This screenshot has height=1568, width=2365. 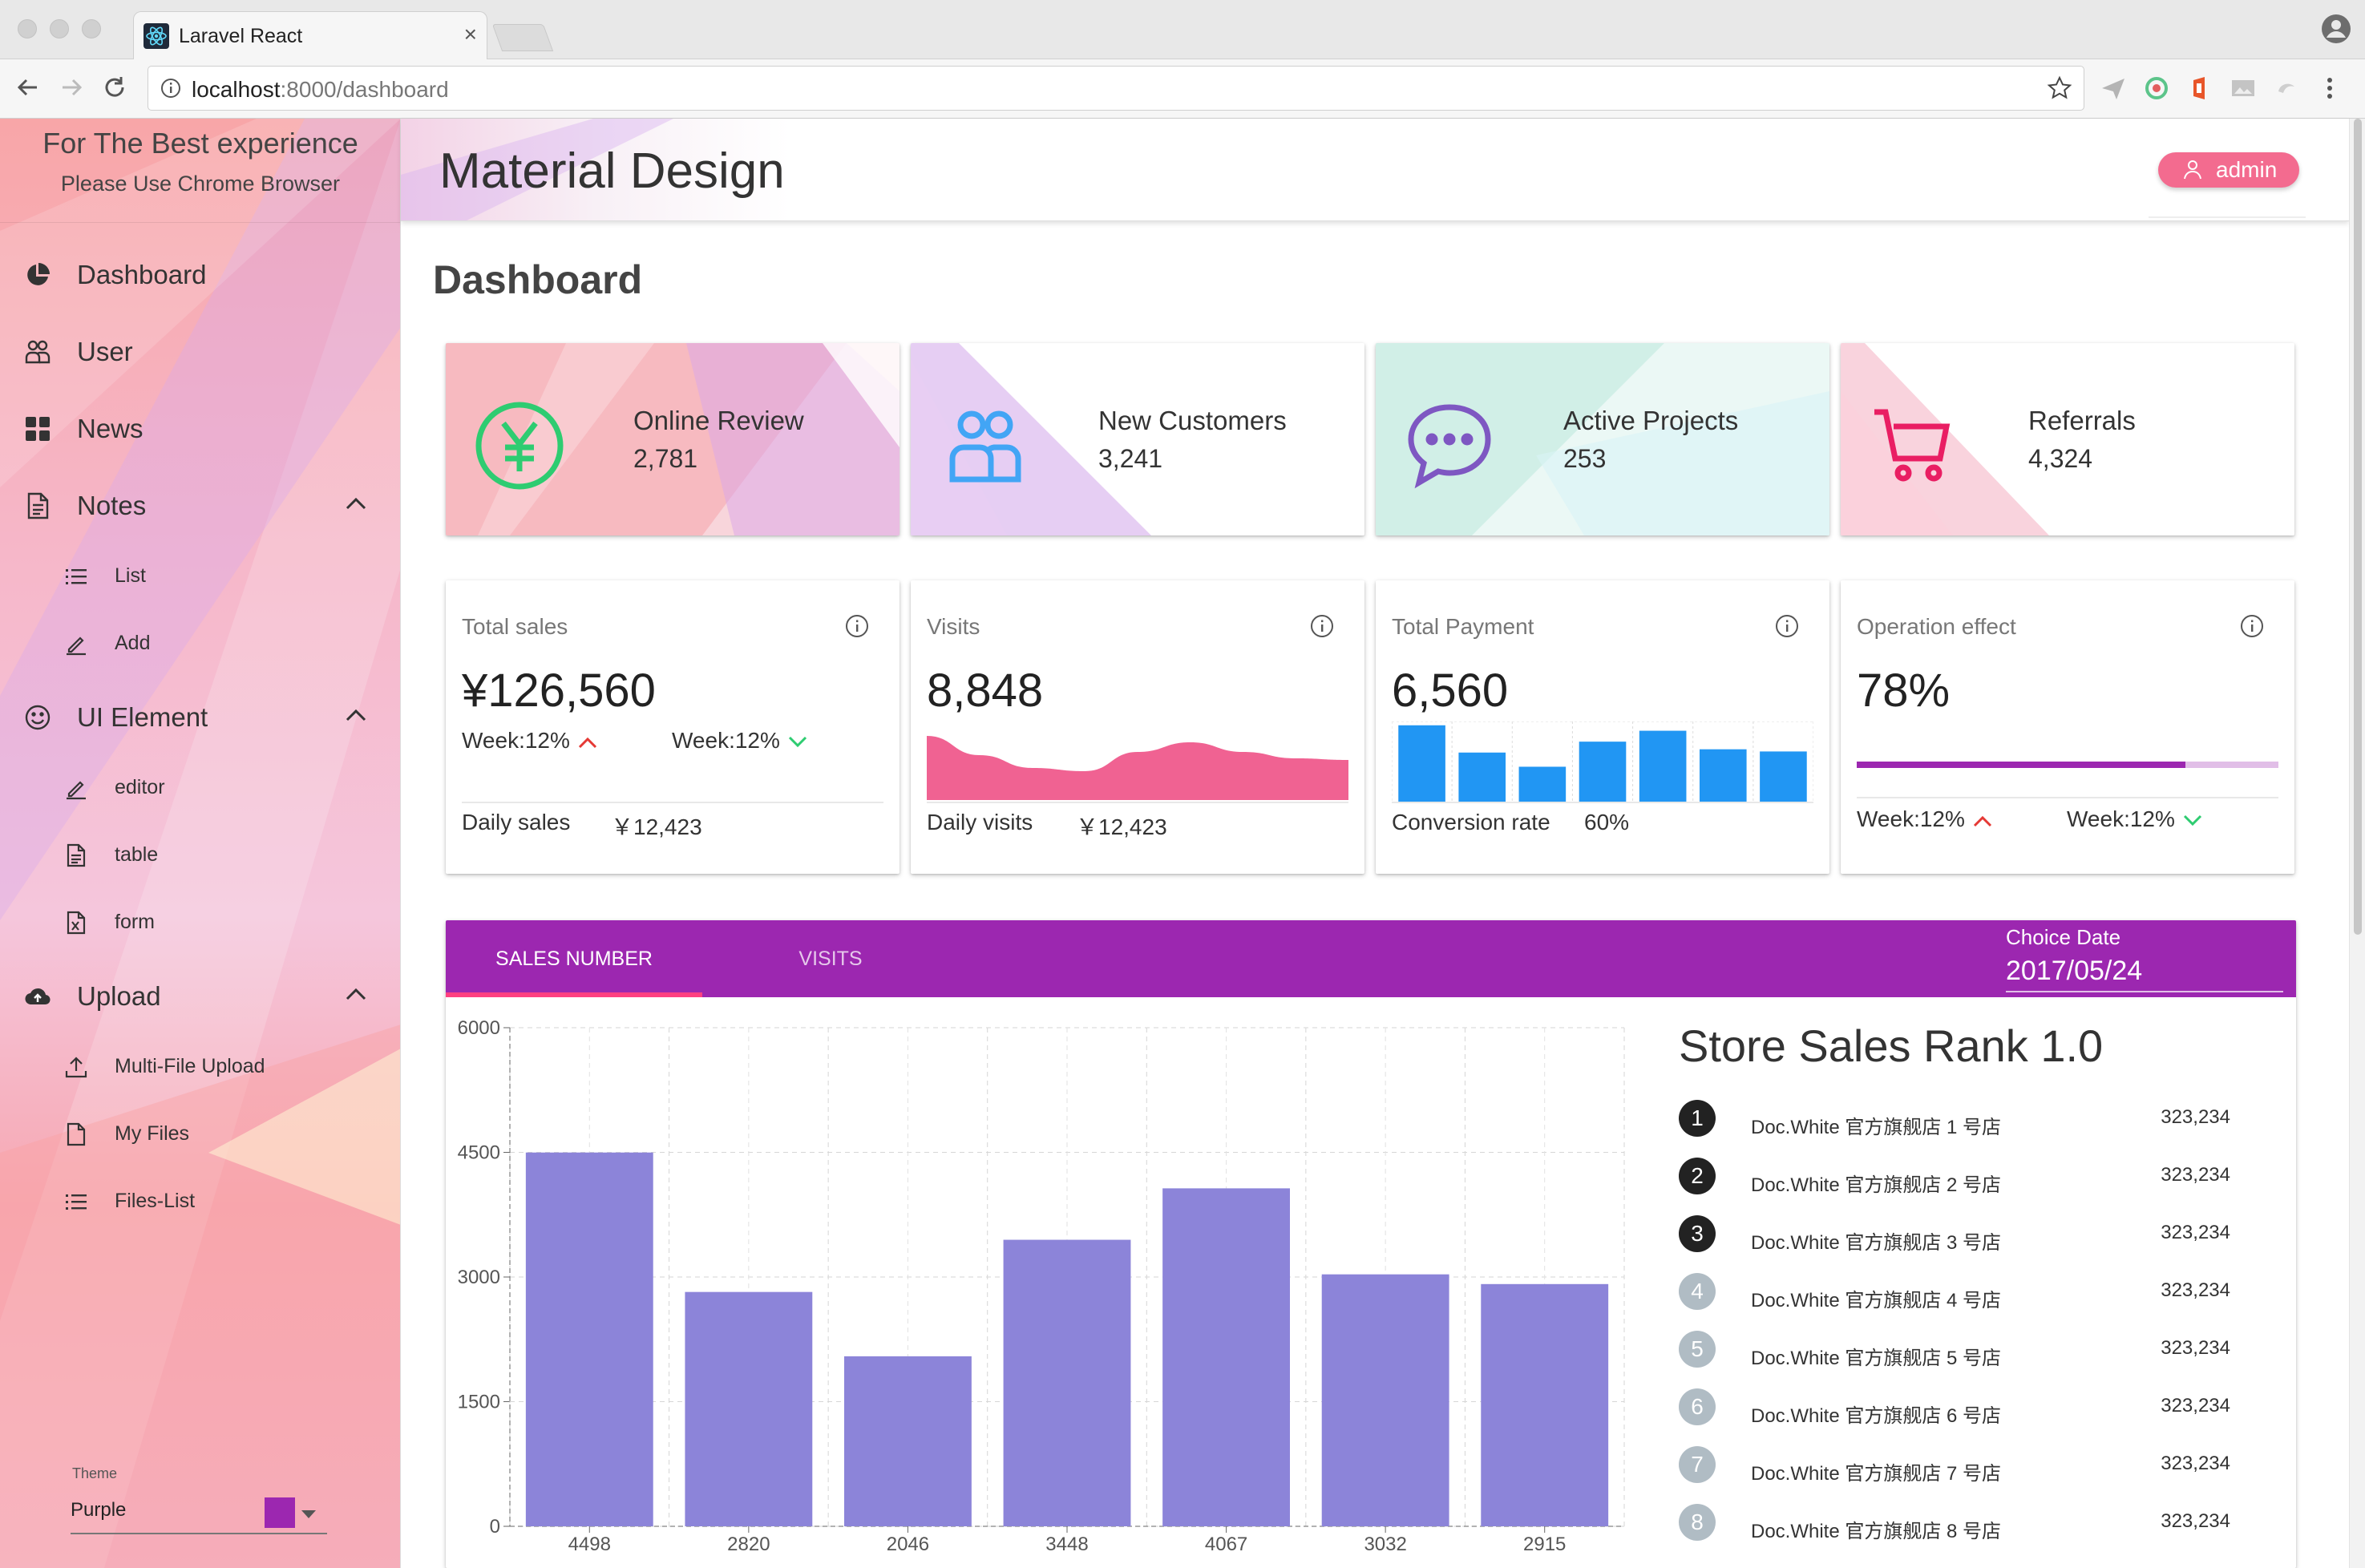 I want to click on y-tick-label: 1500, so click(x=479, y=1402).